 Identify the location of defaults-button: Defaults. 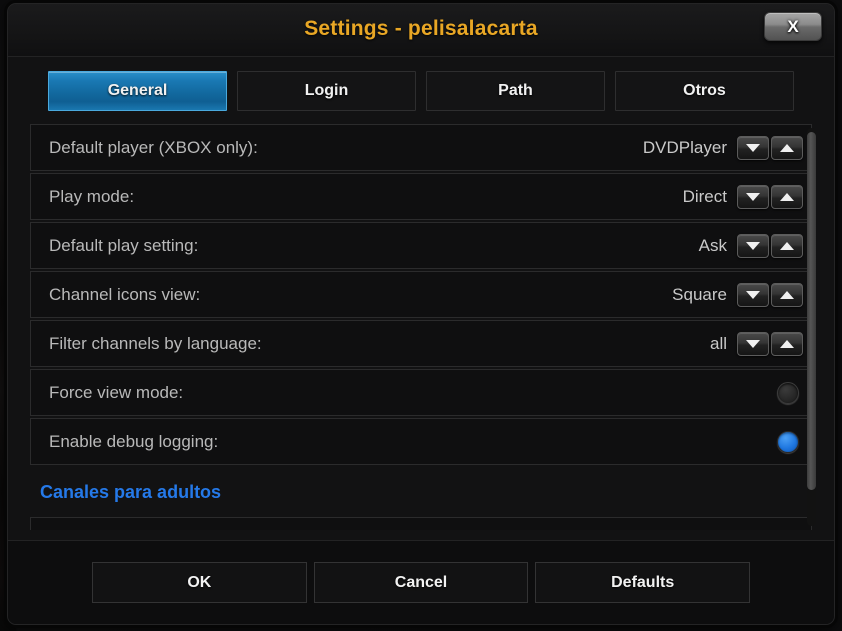
(643, 582).